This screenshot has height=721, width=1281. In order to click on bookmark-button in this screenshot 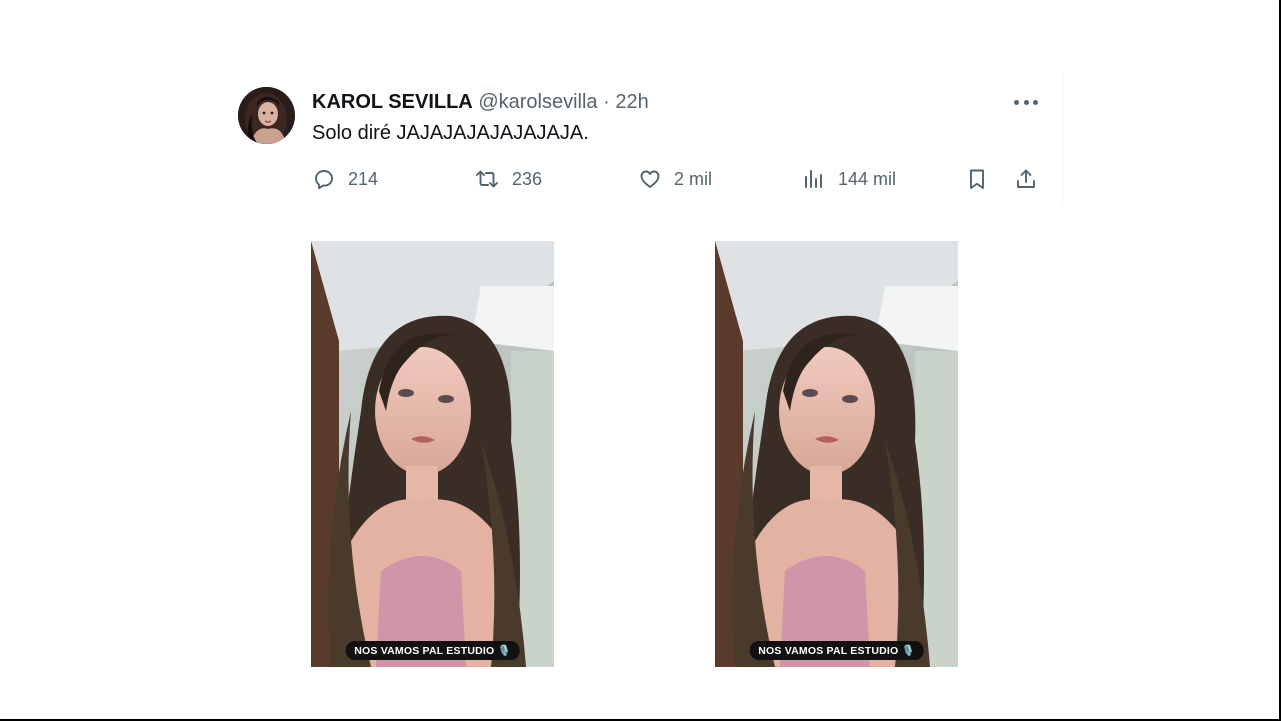, I will do `click(977, 179)`.